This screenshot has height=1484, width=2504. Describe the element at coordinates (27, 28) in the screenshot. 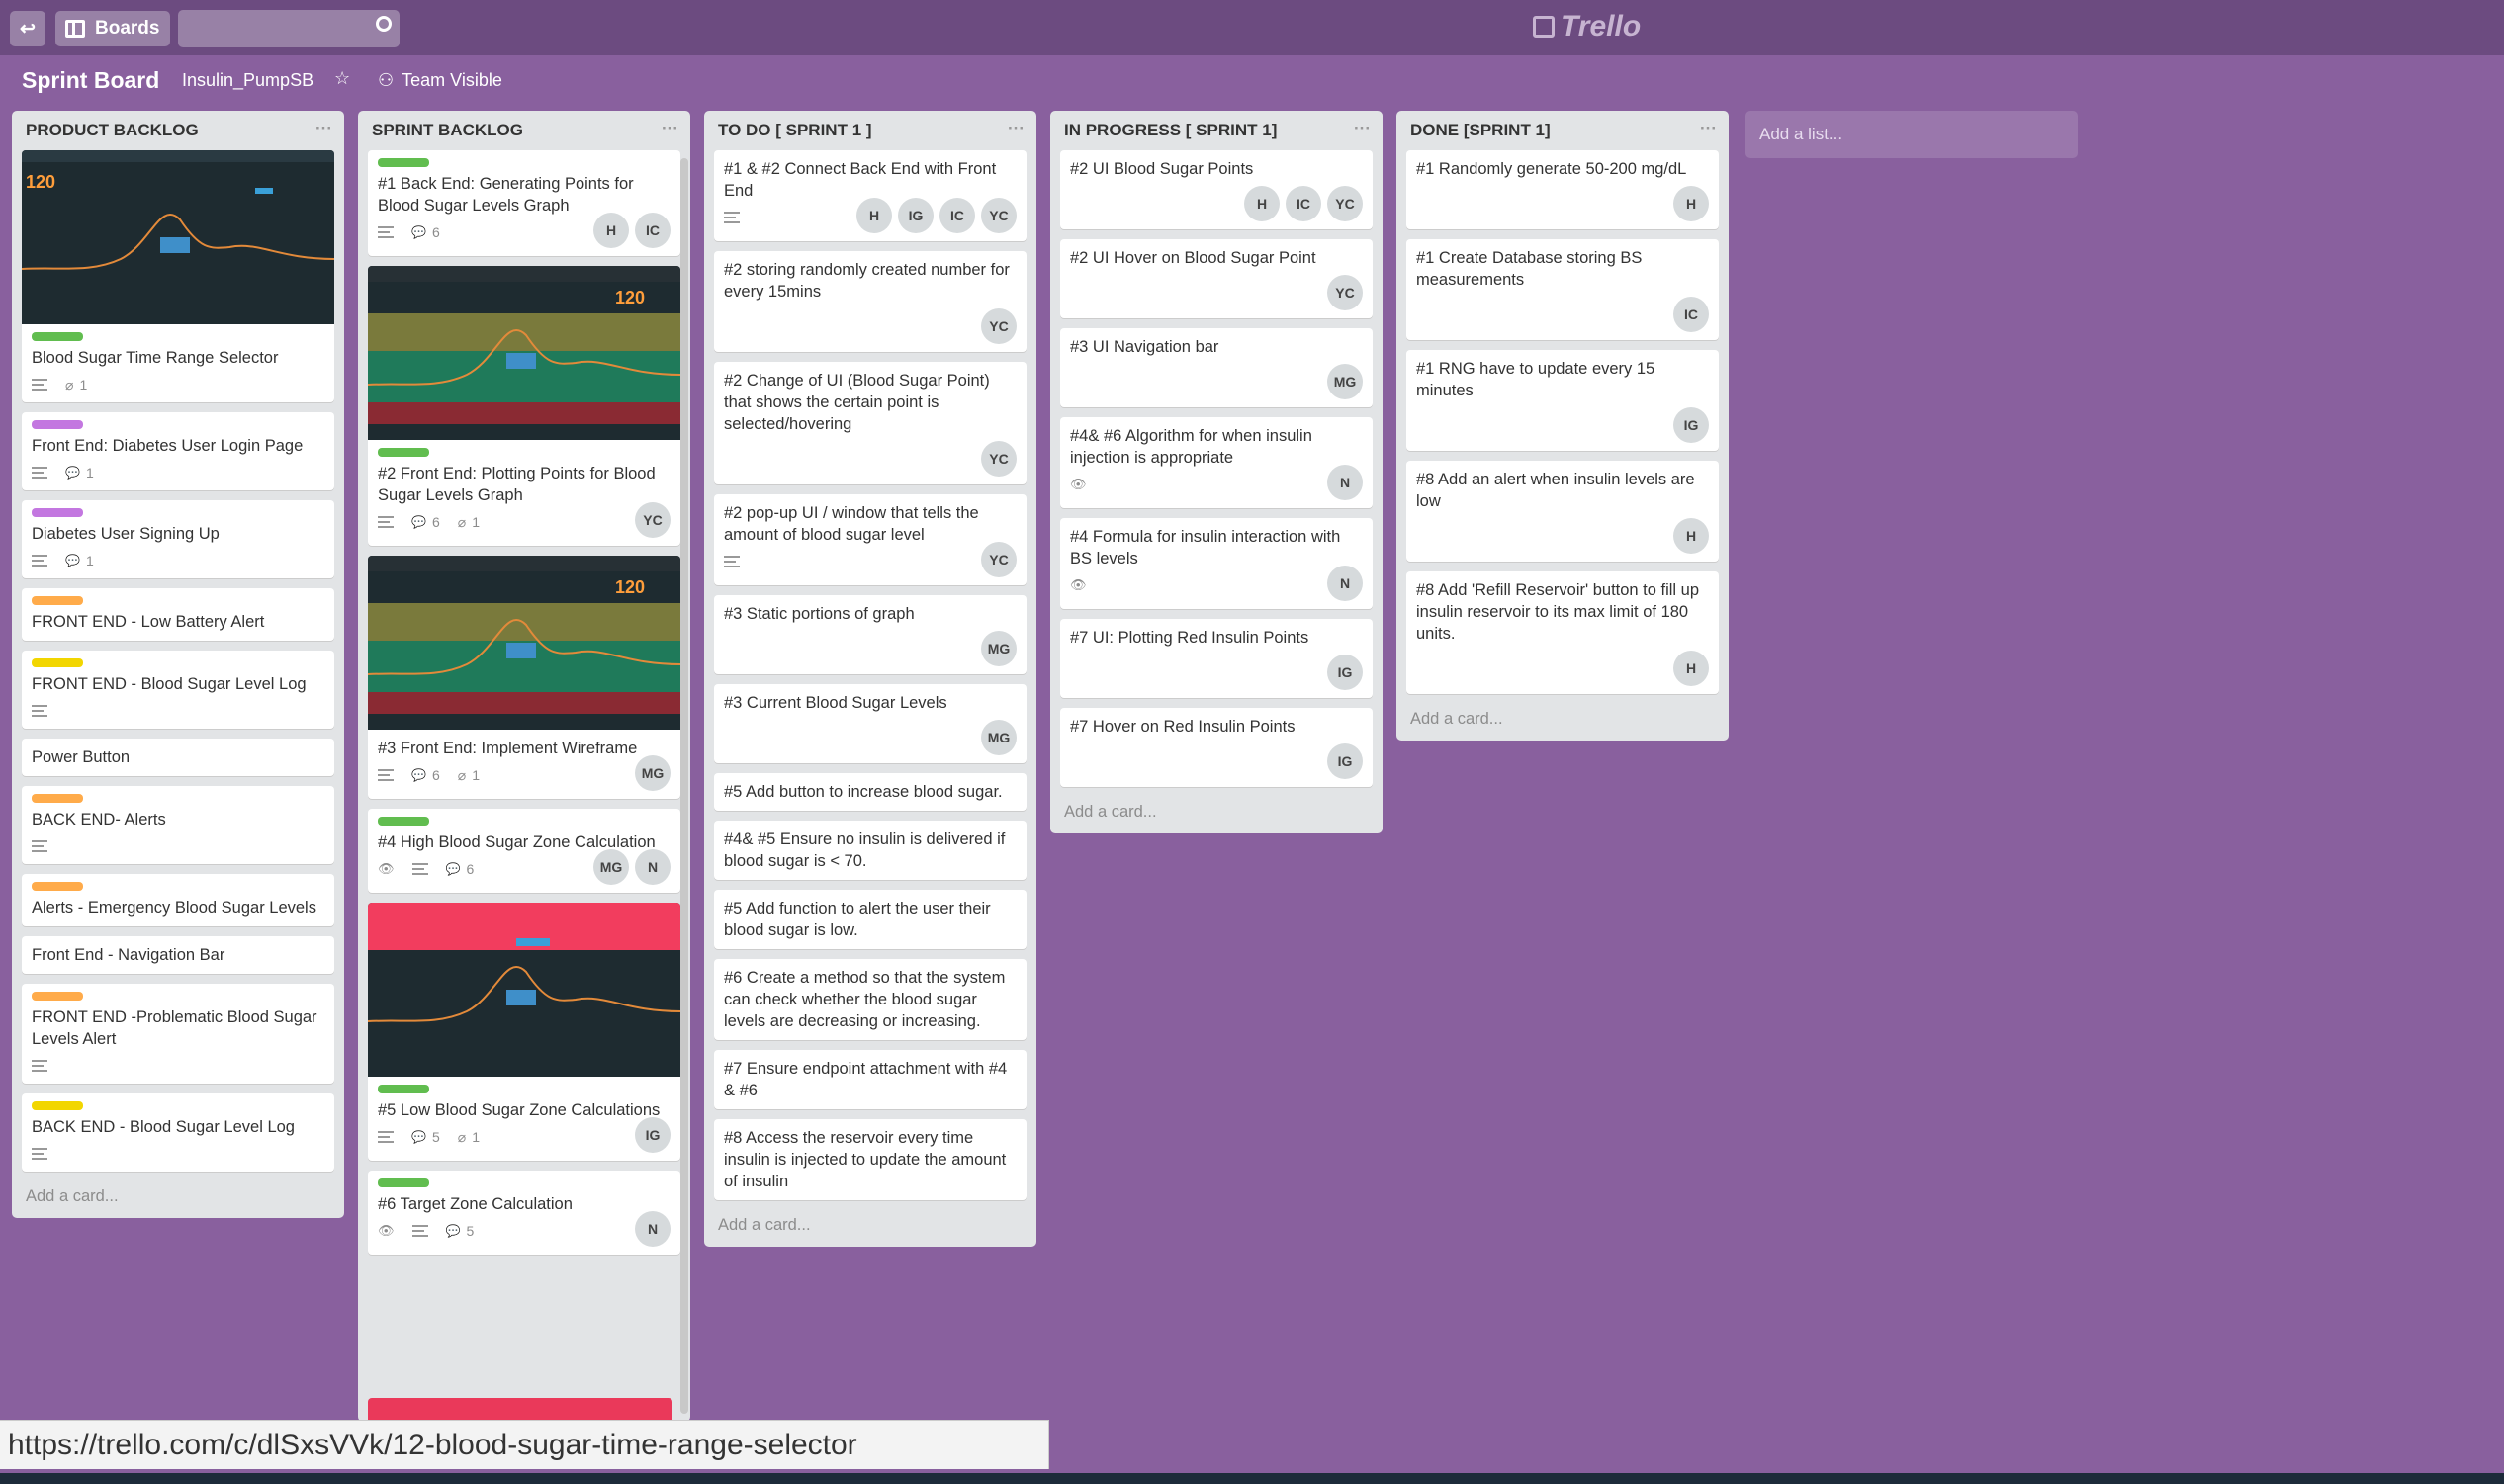

I see `back-button: ↩` at that location.